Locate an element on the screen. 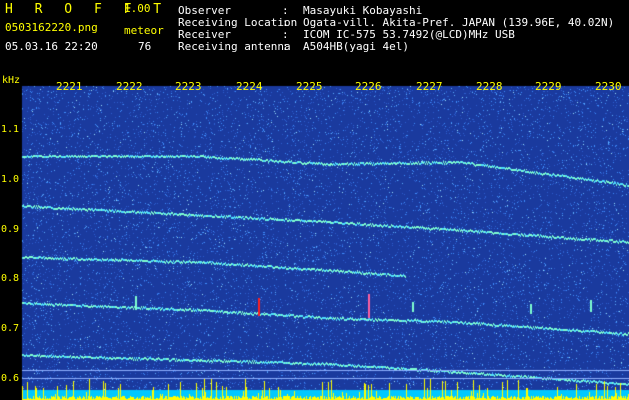 This screenshot has width=629, height=400. freq-tick-label: 0.6 is located at coordinates (10, 378).